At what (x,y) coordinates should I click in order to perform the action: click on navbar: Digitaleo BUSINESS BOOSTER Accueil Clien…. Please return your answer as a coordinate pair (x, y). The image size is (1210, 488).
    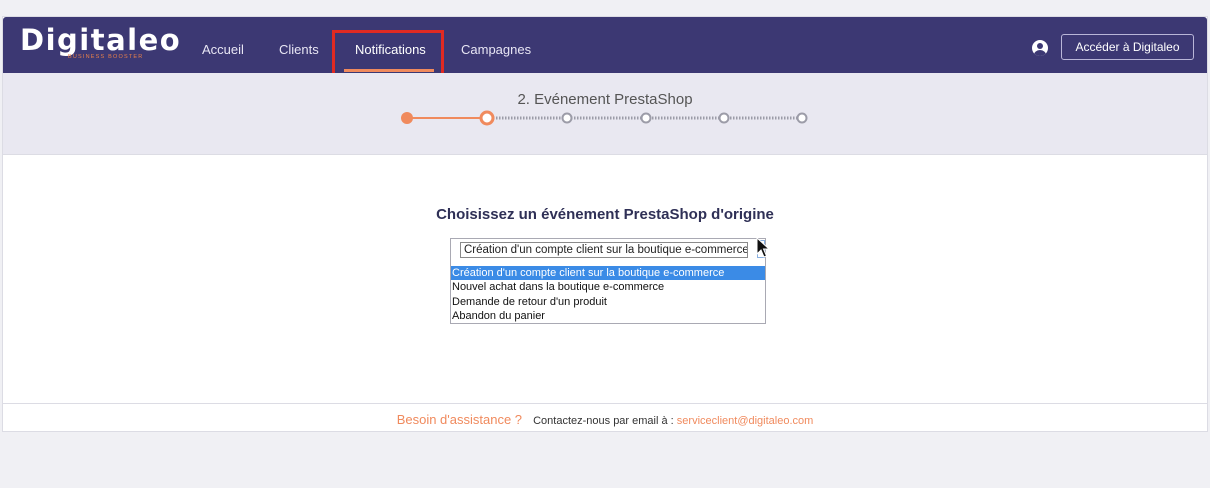
    Looking at the image, I should click on (605, 47).